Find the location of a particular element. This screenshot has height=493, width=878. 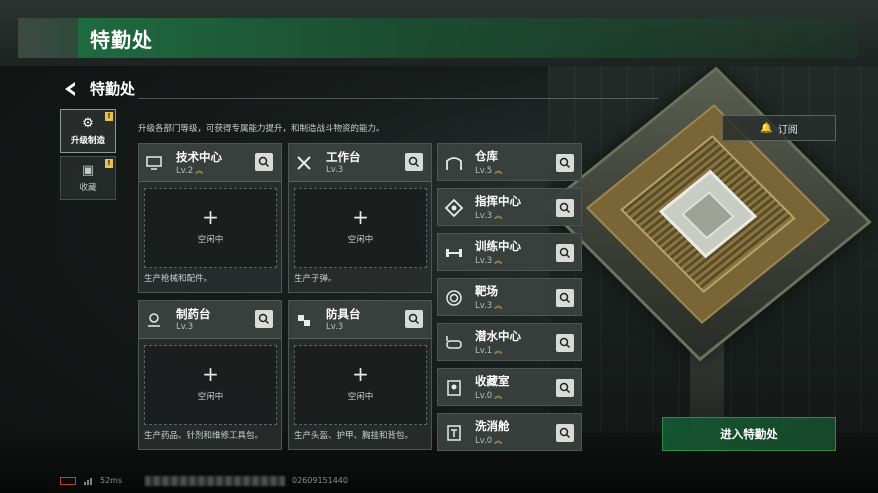

card-header: 技术中心 Lv.2 ︽ is located at coordinates (210, 163).